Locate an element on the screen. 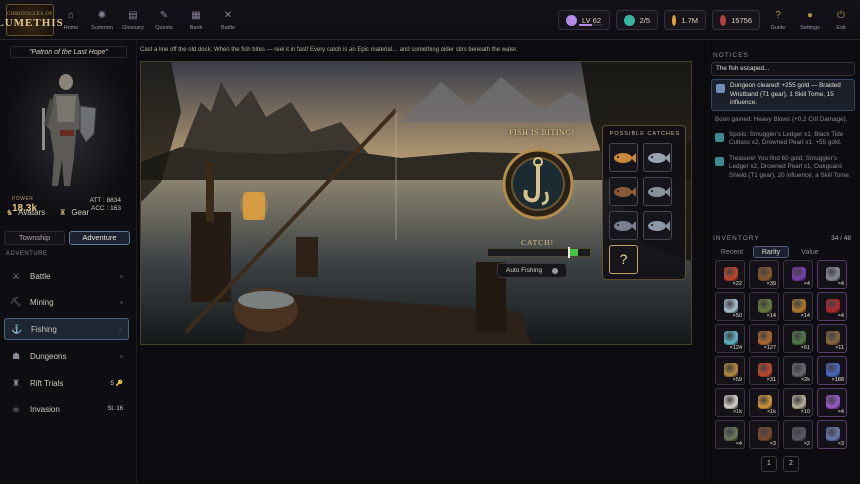 The height and width of the screenshot is (484, 860). catch-meter is located at coordinates (539, 252).